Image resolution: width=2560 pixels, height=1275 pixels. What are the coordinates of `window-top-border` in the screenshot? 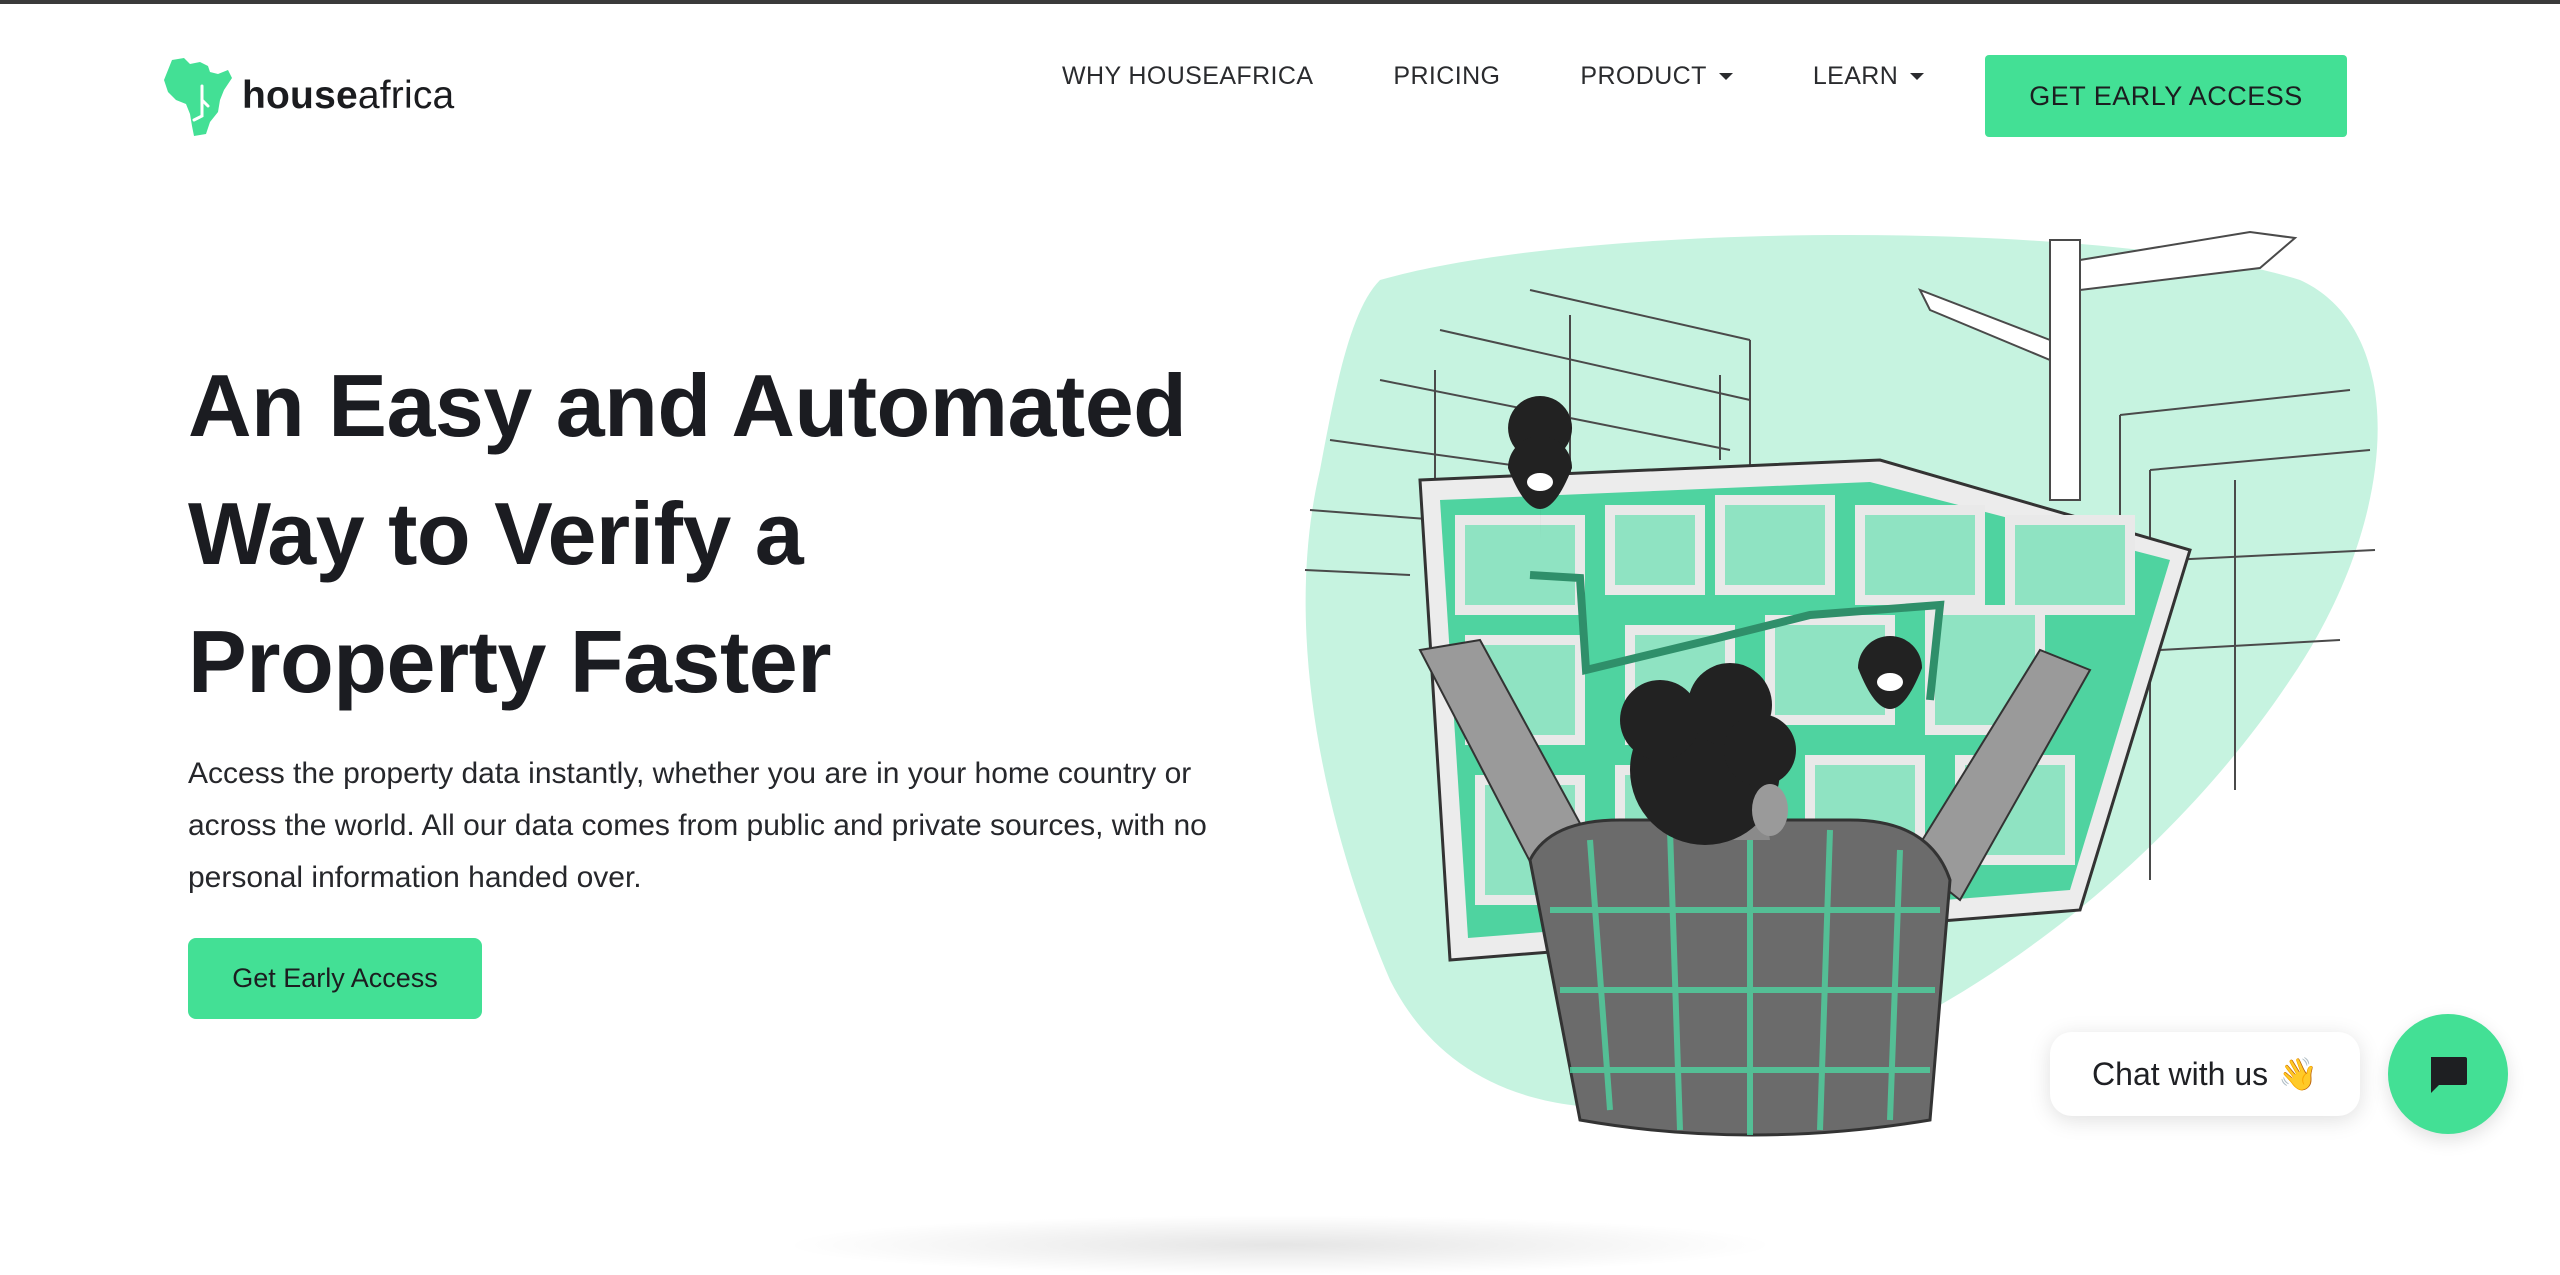 It's located at (1280, 2).